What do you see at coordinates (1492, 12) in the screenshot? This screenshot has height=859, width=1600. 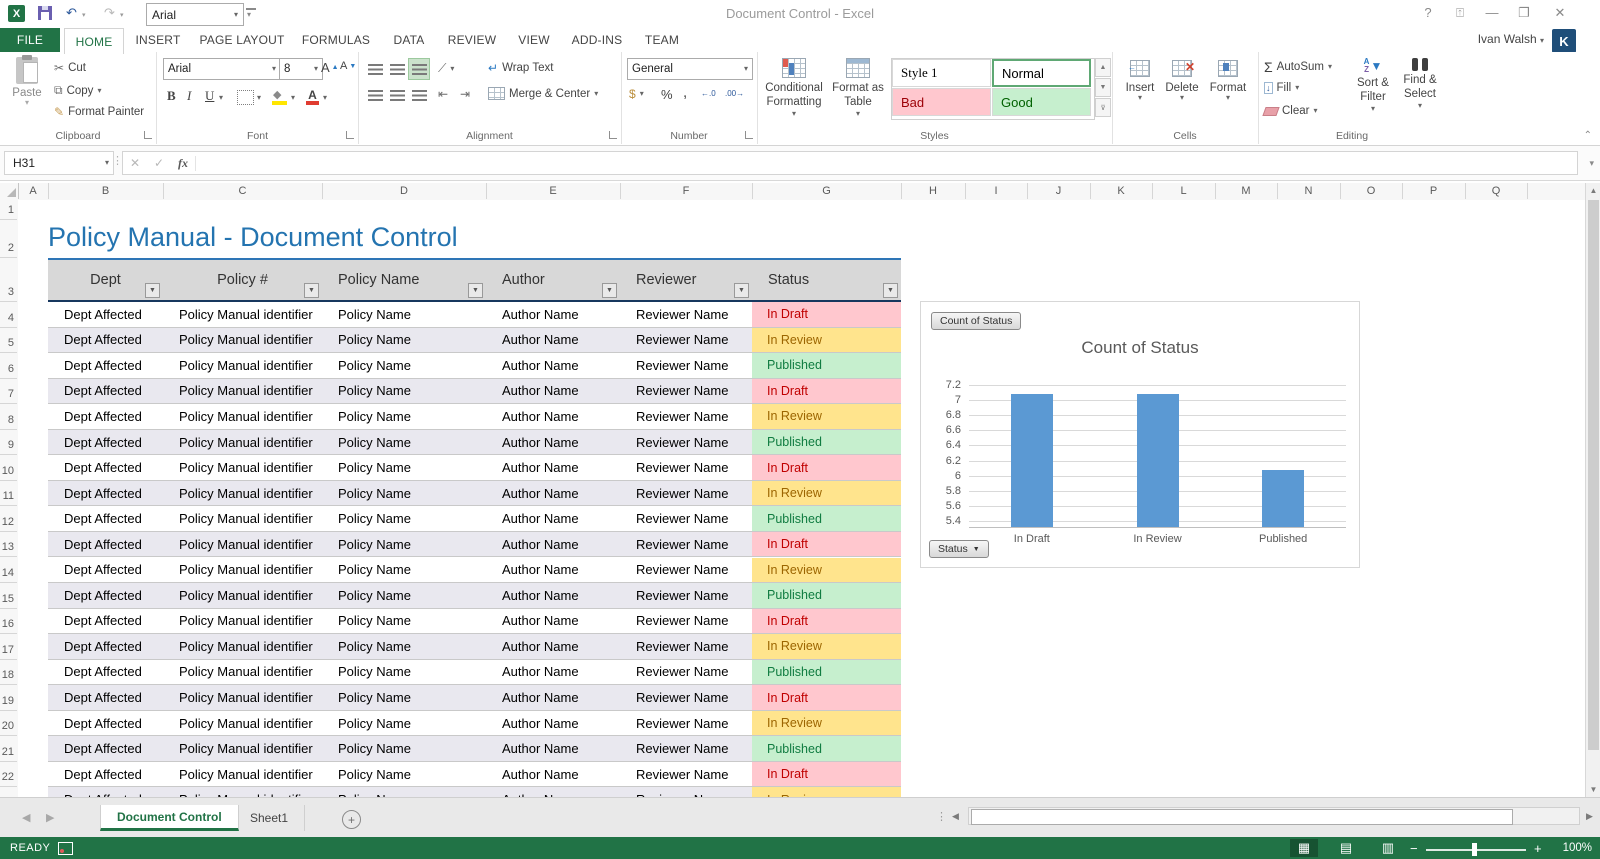 I see `minimize-icon: —` at bounding box center [1492, 12].